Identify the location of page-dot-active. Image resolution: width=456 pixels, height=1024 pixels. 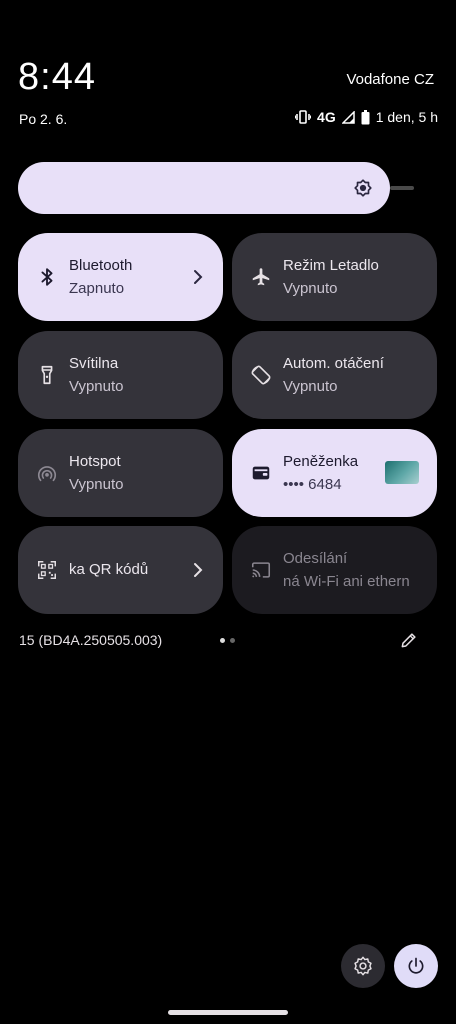
(222, 640).